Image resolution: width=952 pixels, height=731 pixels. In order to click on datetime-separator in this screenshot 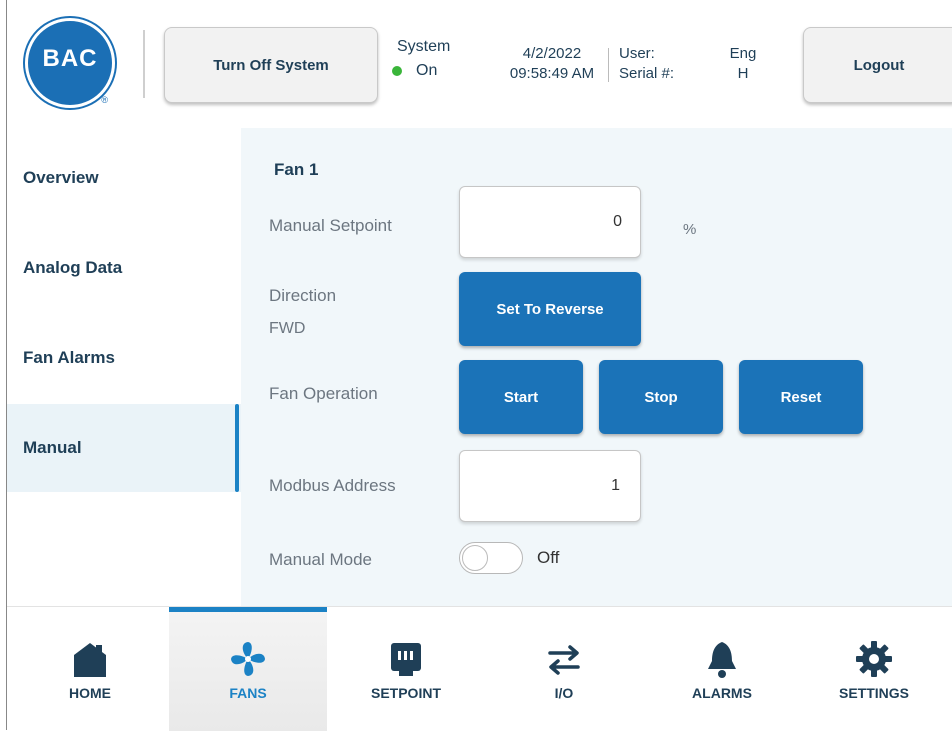, I will do `click(608, 65)`.